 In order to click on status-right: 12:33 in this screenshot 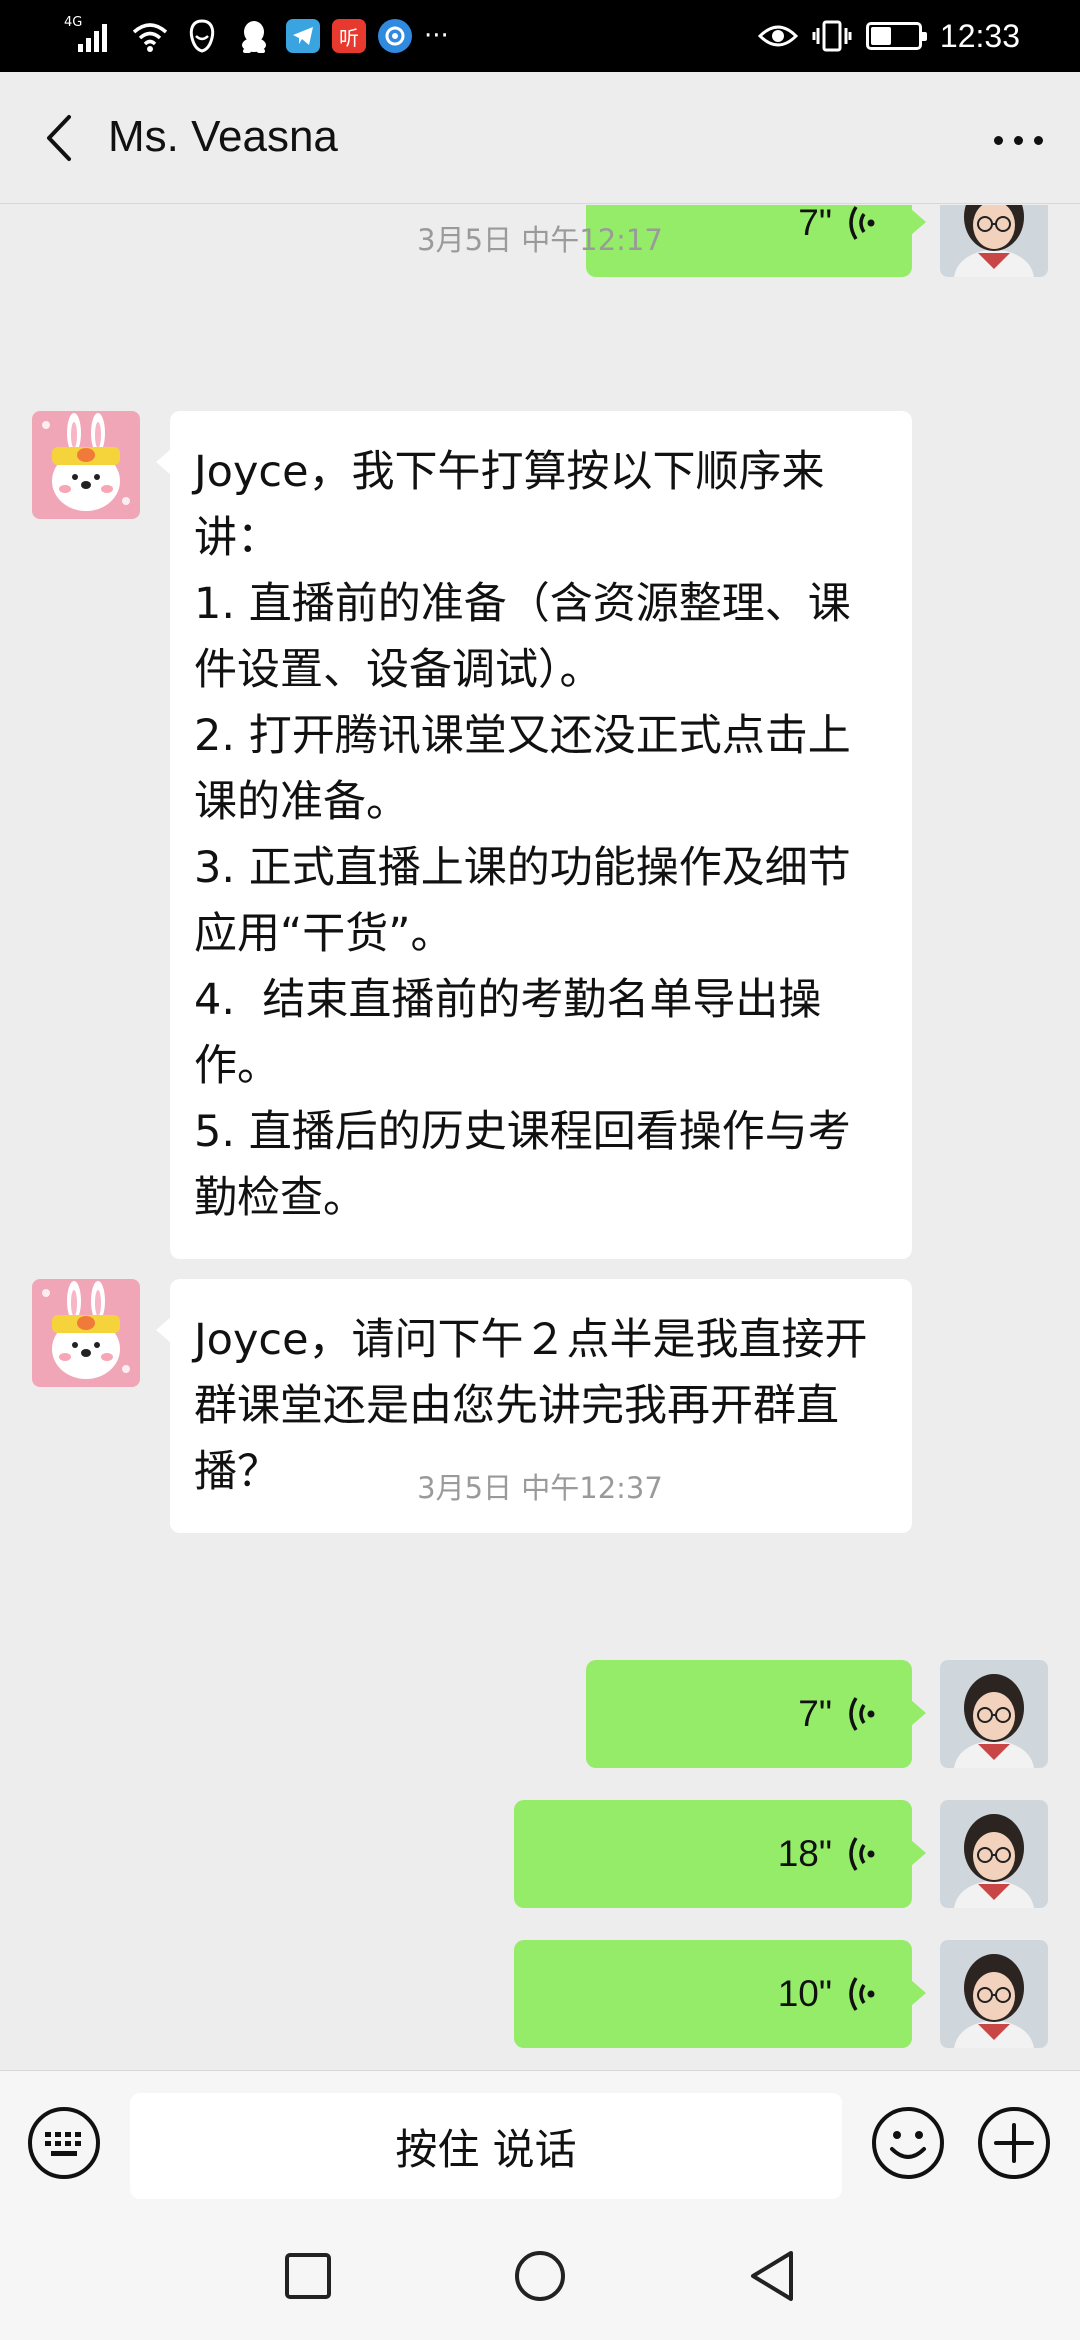, I will do `click(888, 36)`.